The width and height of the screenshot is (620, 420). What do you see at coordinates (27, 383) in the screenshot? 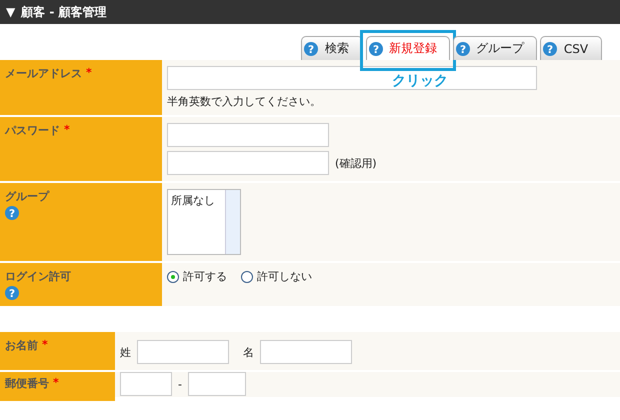
I see `field-label: 郵便番号` at bounding box center [27, 383].